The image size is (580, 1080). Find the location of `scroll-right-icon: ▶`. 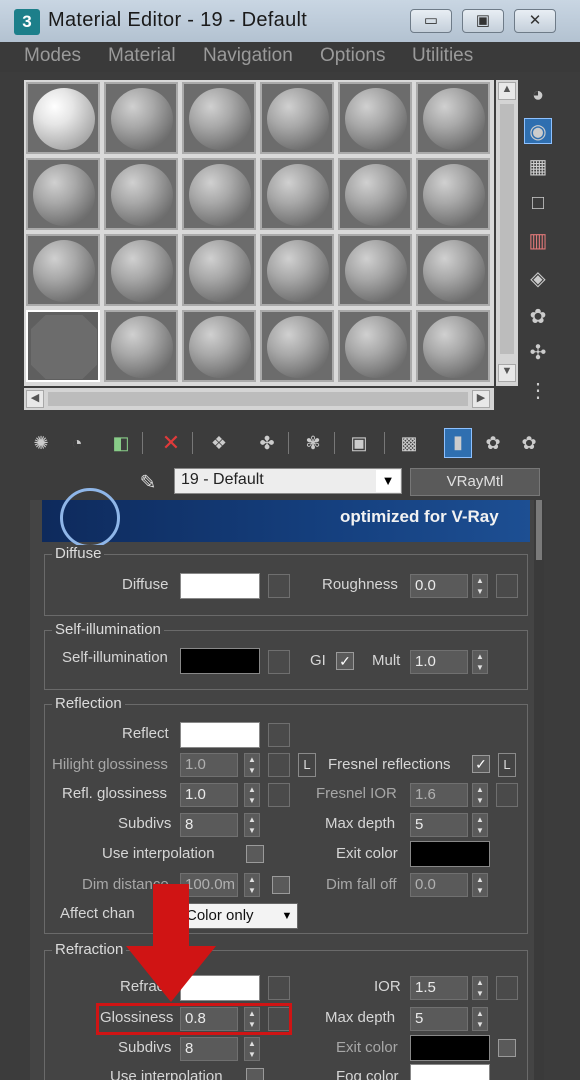

scroll-right-icon: ▶ is located at coordinates (481, 399).